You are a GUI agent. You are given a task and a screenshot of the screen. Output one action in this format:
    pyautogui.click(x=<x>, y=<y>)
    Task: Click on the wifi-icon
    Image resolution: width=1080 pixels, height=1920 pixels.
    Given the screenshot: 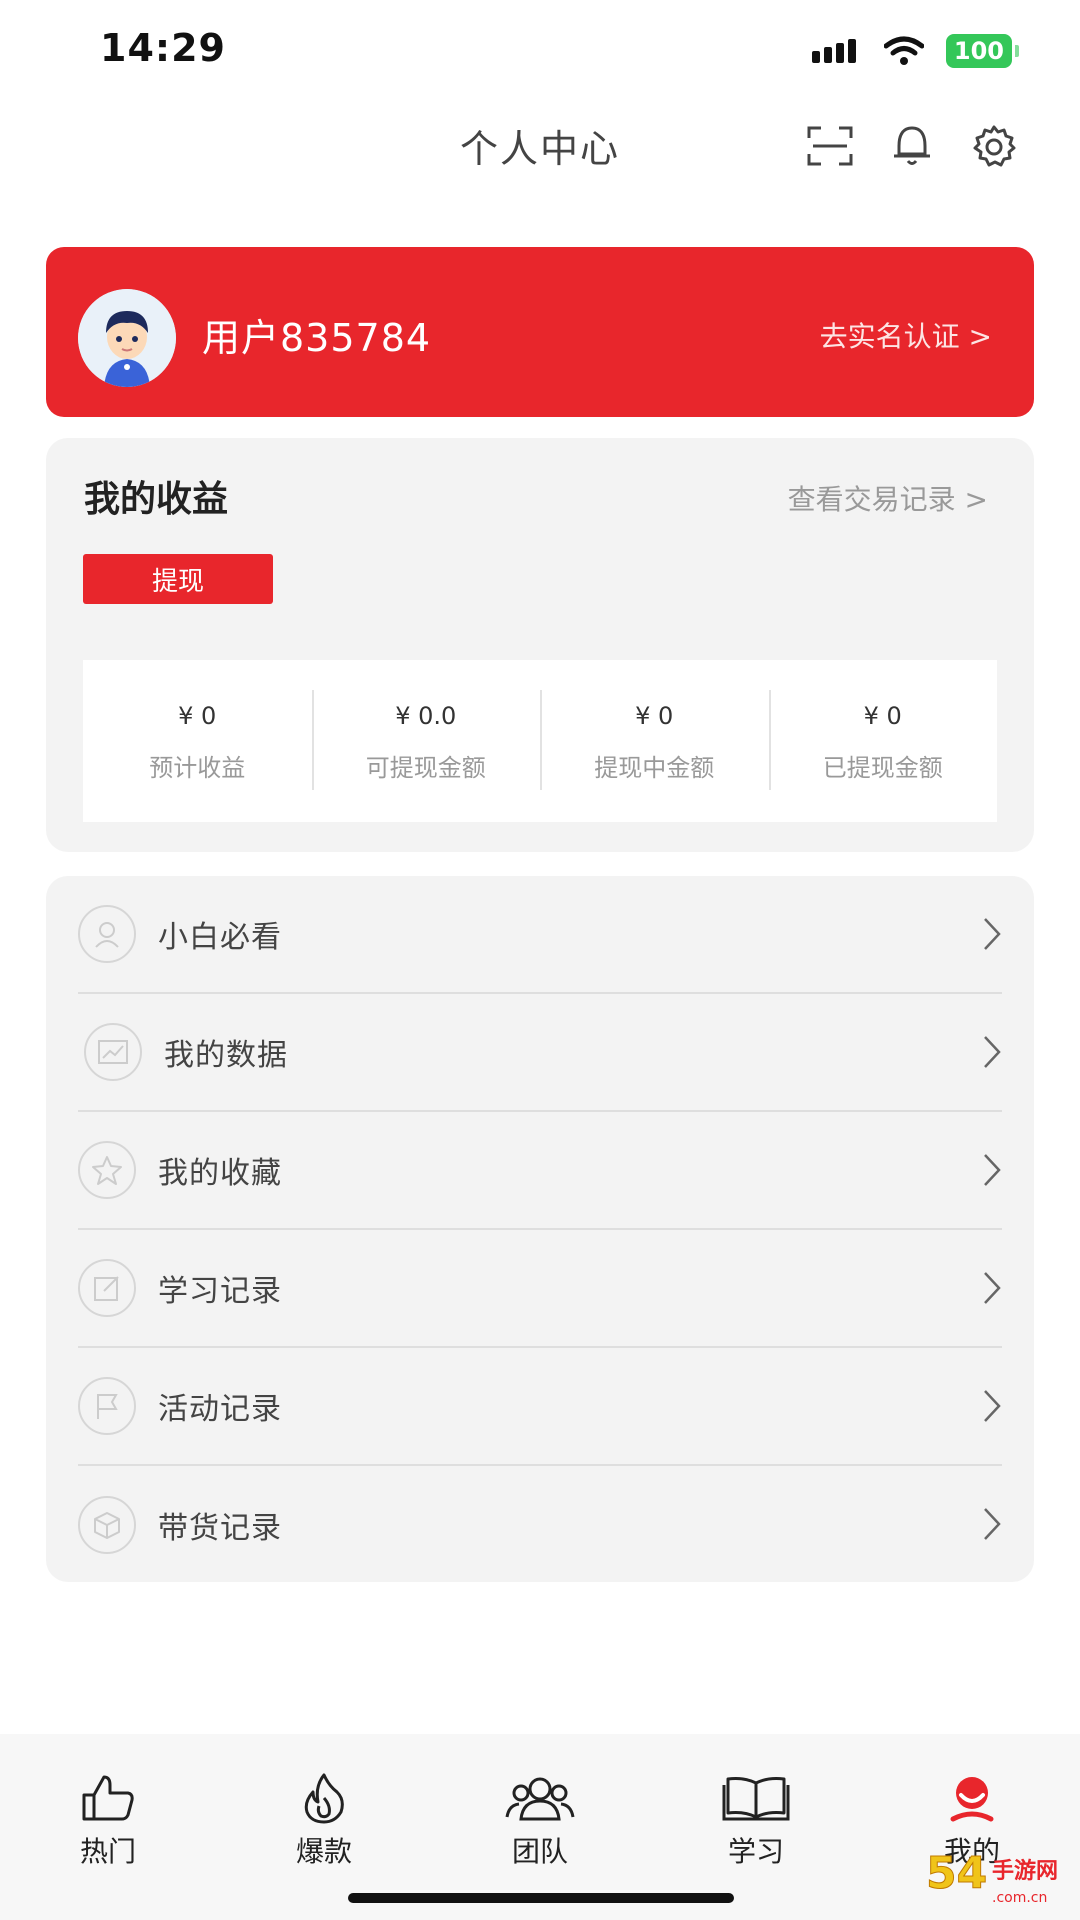 What is the action you would take?
    pyautogui.click(x=903, y=50)
    